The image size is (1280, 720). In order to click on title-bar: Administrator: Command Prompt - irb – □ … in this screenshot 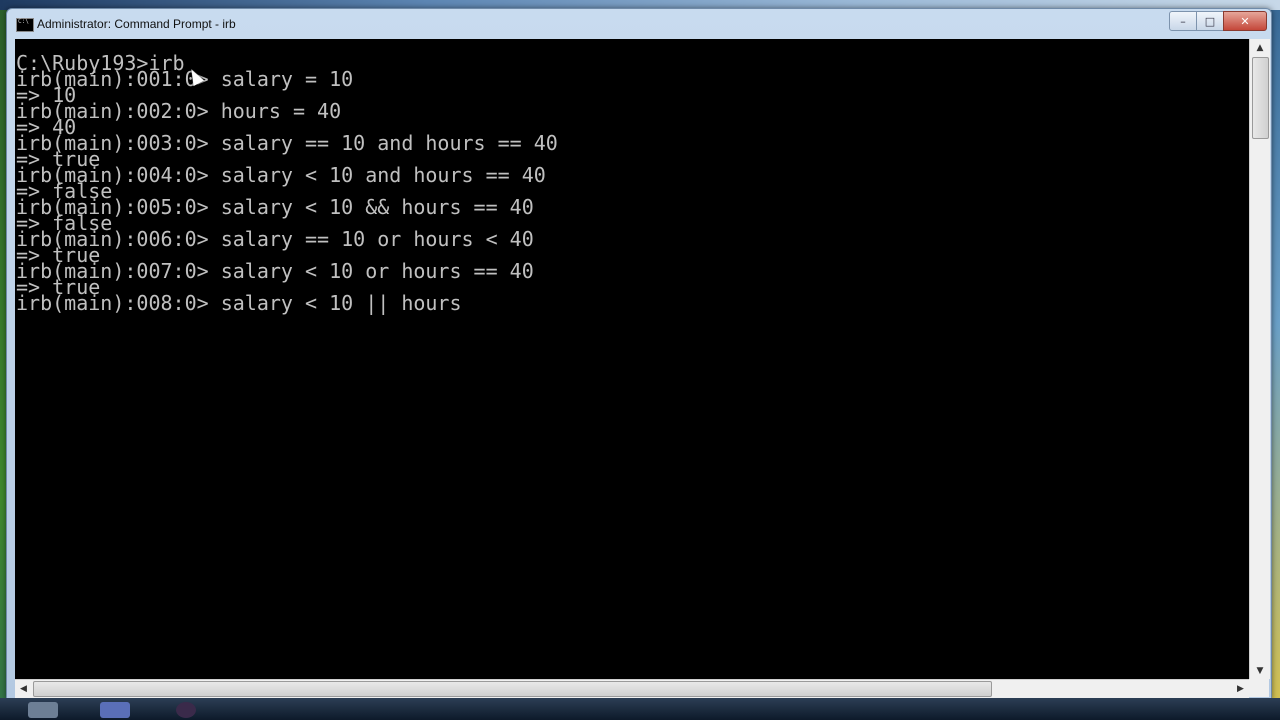, I will do `click(639, 24)`.